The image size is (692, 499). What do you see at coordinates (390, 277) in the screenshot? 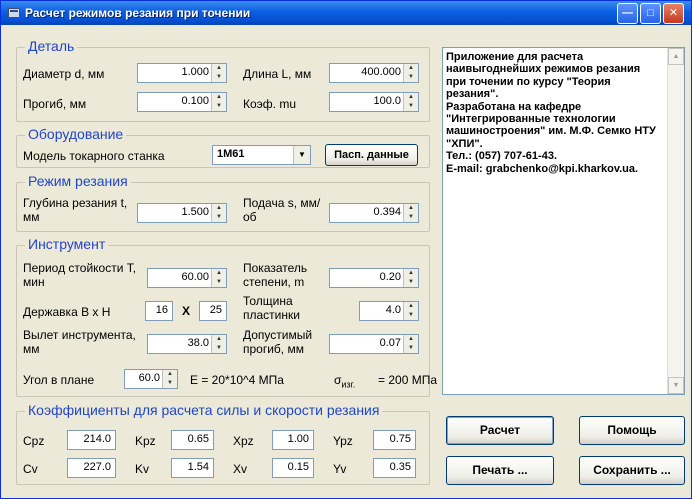
I see `exponent-value: 0.20` at bounding box center [390, 277].